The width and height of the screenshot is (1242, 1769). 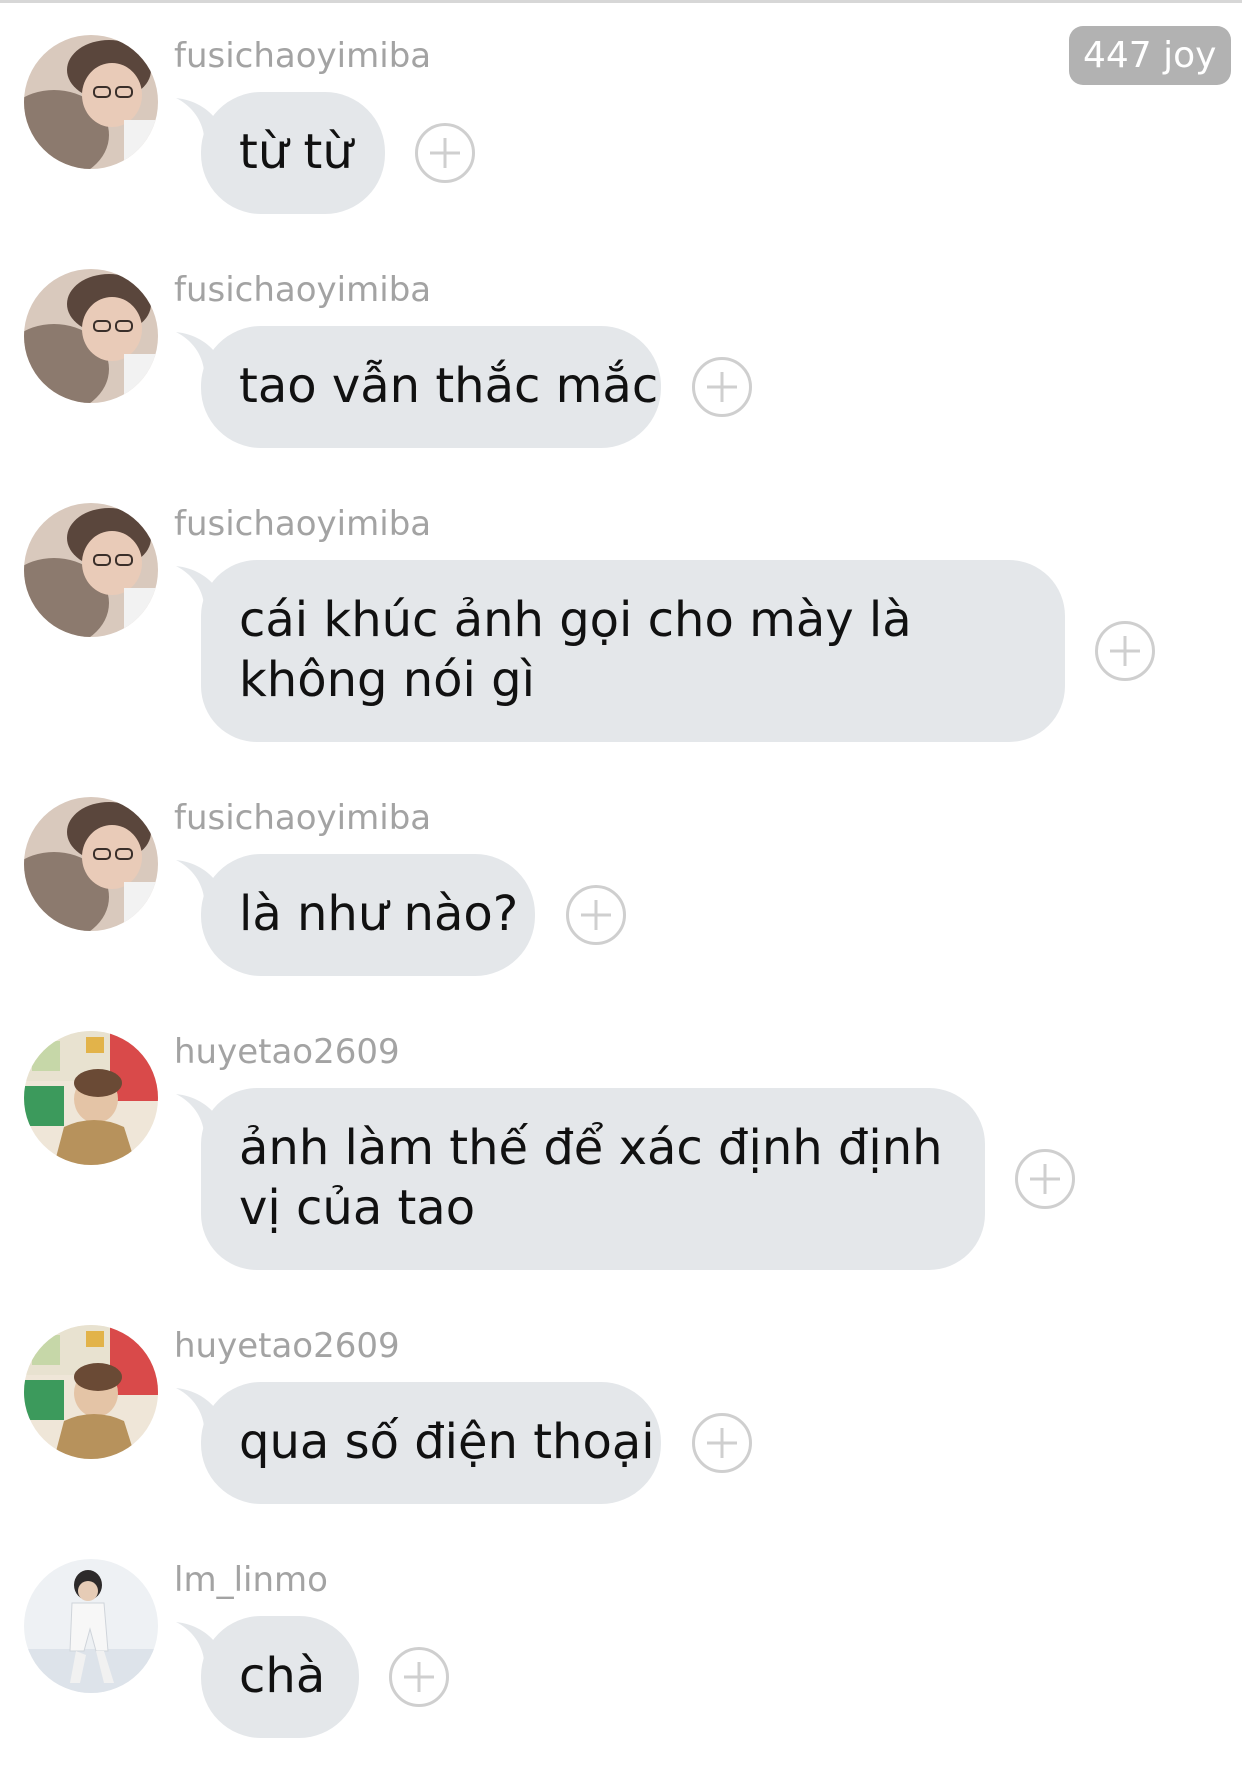 I want to click on message-bubble: ảnh làm thế để xác định định vị của tao, so click(x=593, y=1179).